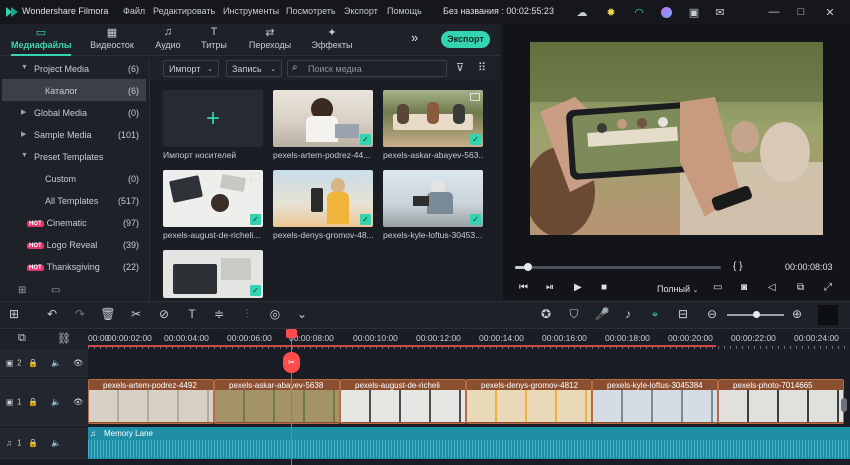  I want to click on music-note-icon: ♪, so click(628, 314).